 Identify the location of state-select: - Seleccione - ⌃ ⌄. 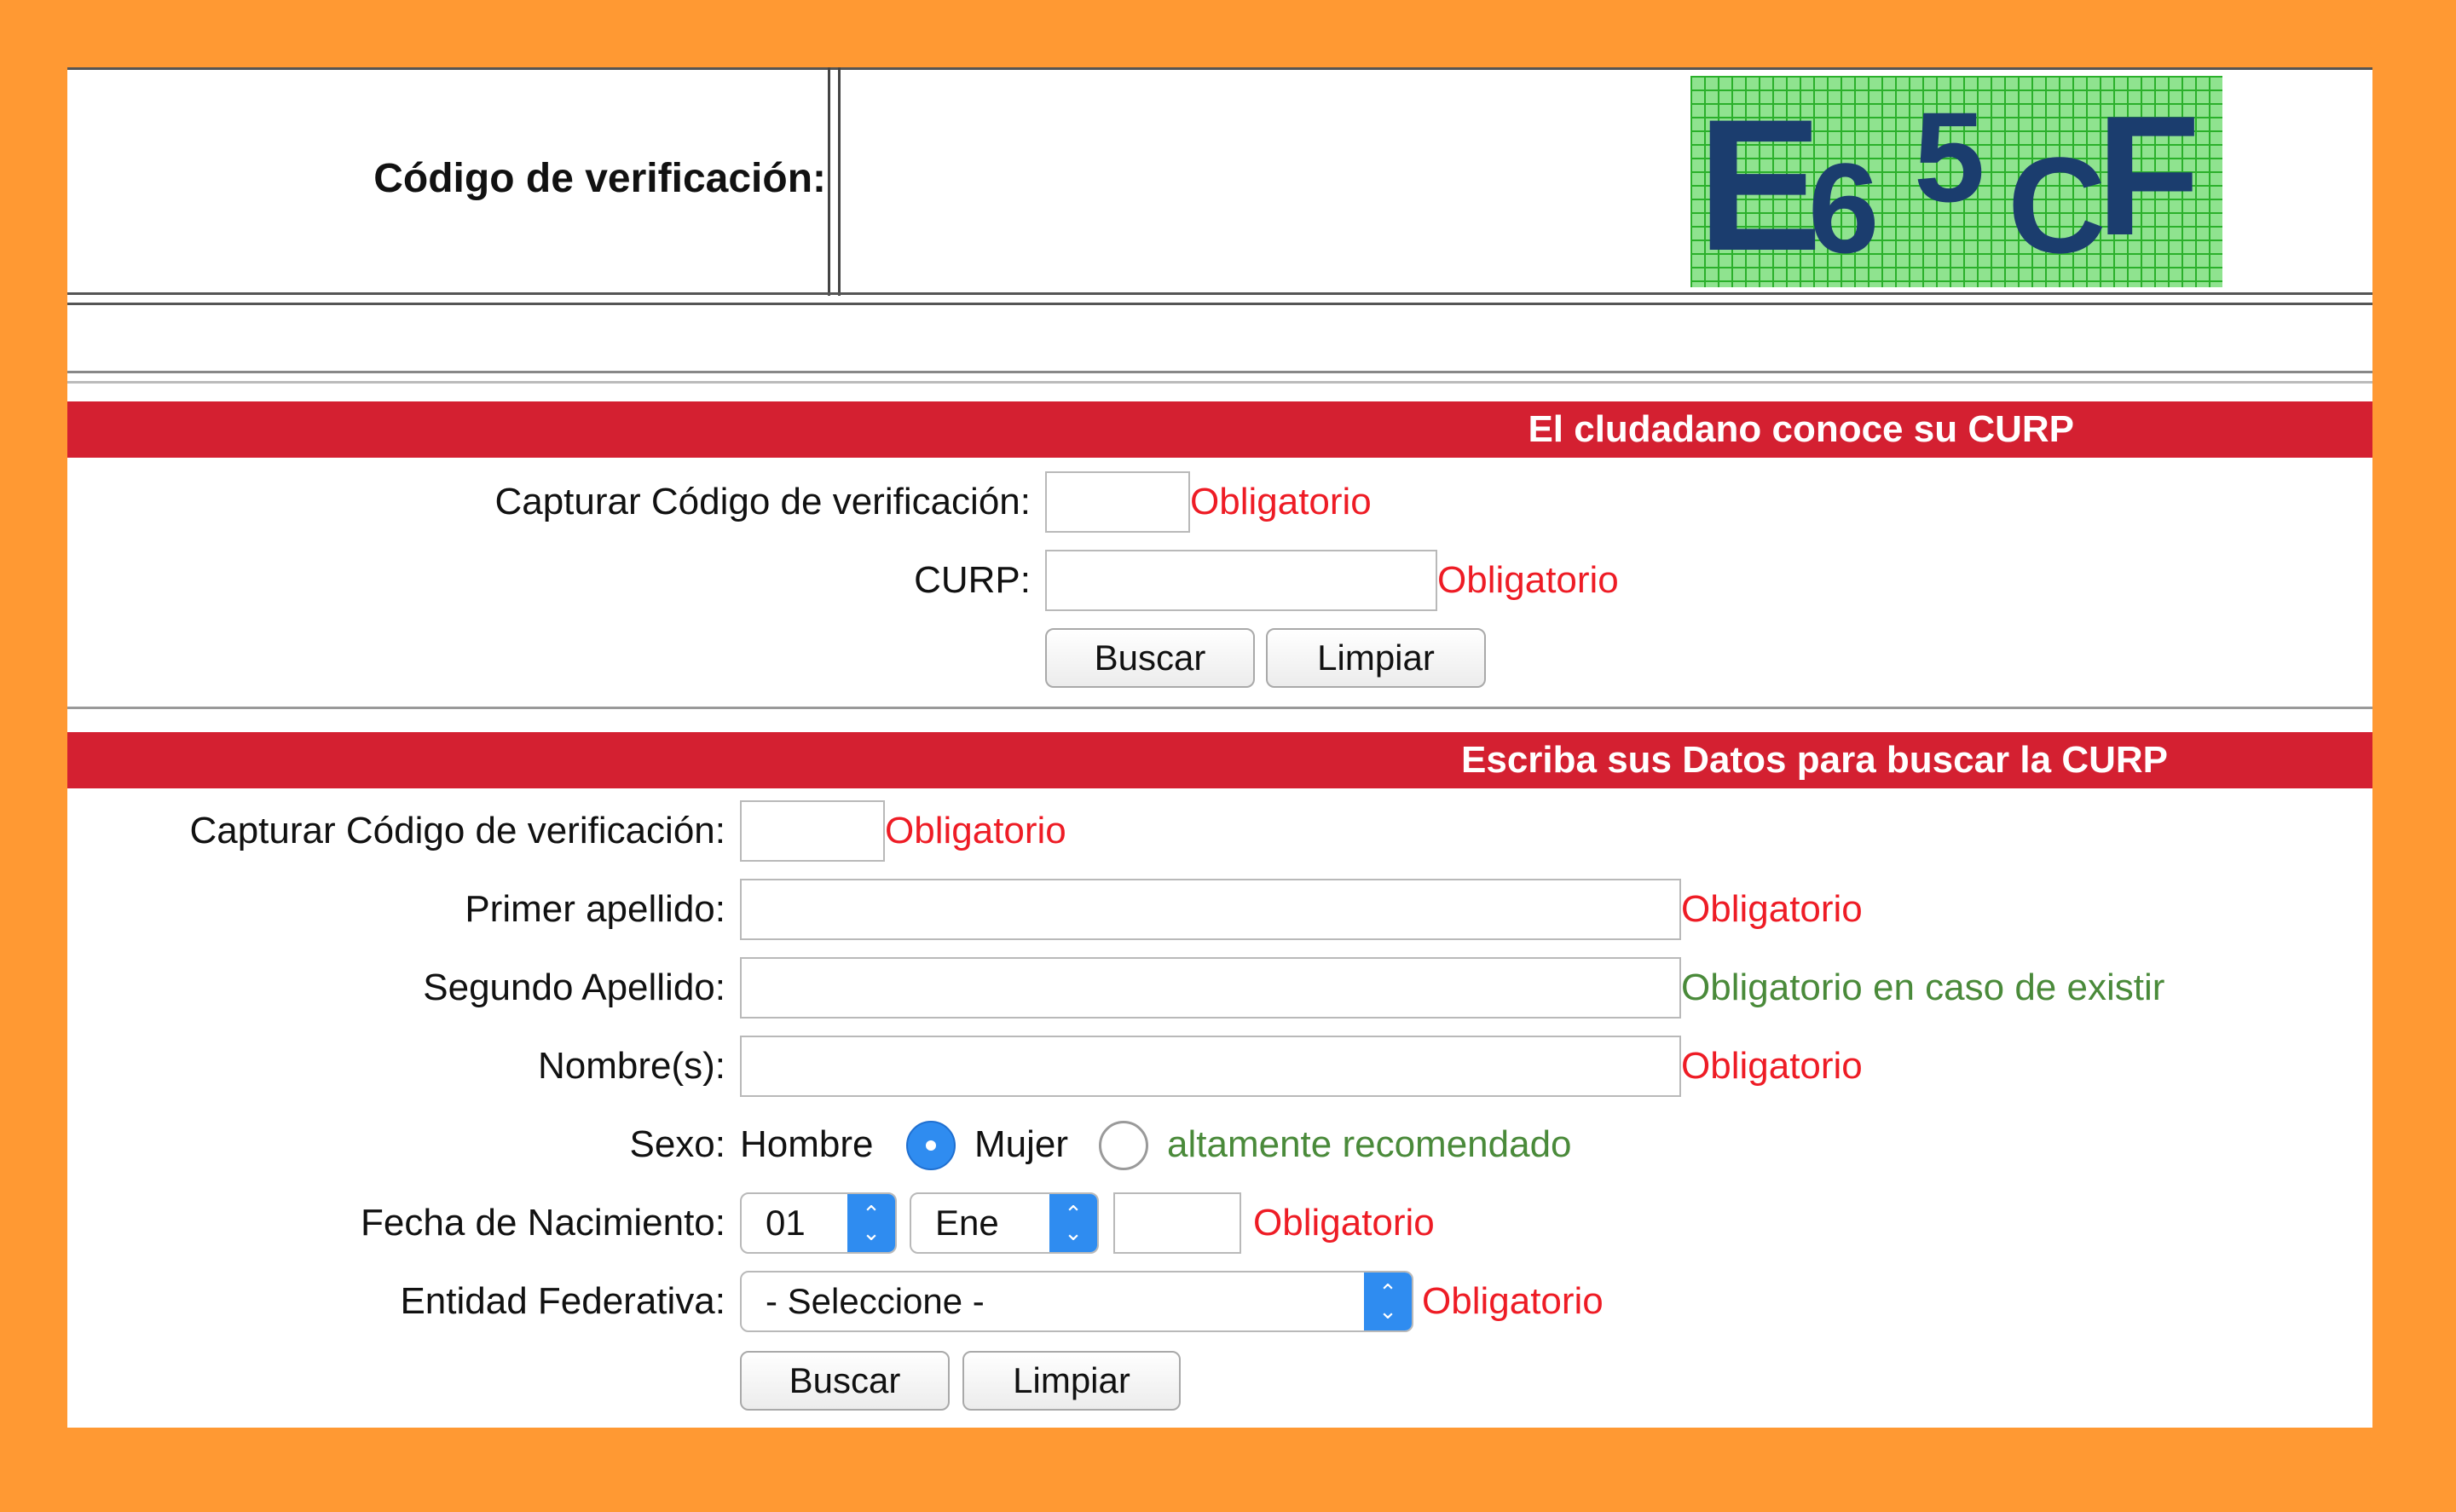
(1076, 1301).